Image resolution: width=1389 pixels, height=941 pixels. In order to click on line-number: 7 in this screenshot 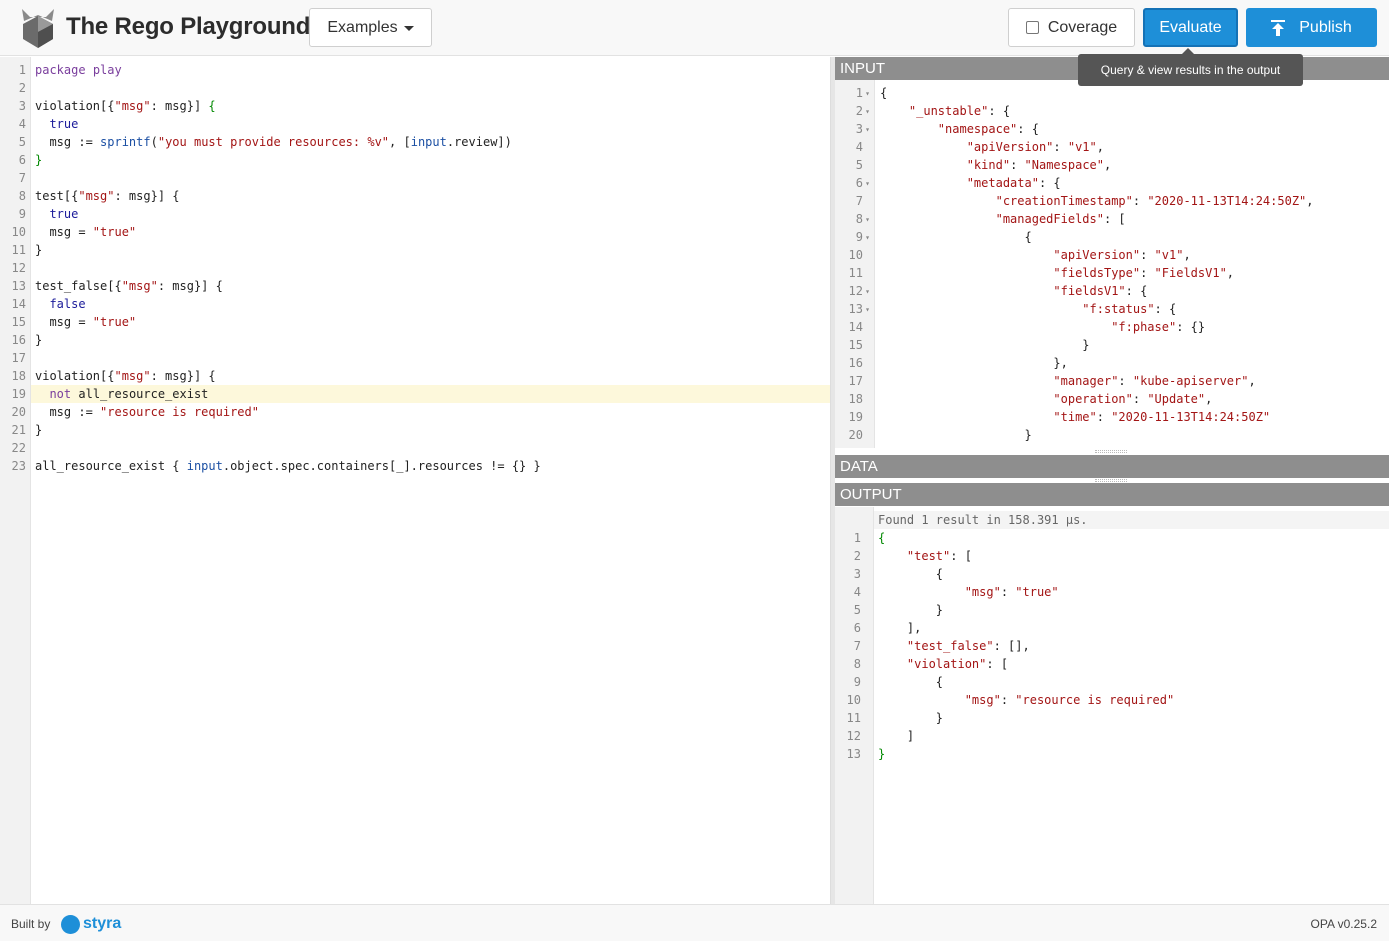, I will do `click(22, 178)`.